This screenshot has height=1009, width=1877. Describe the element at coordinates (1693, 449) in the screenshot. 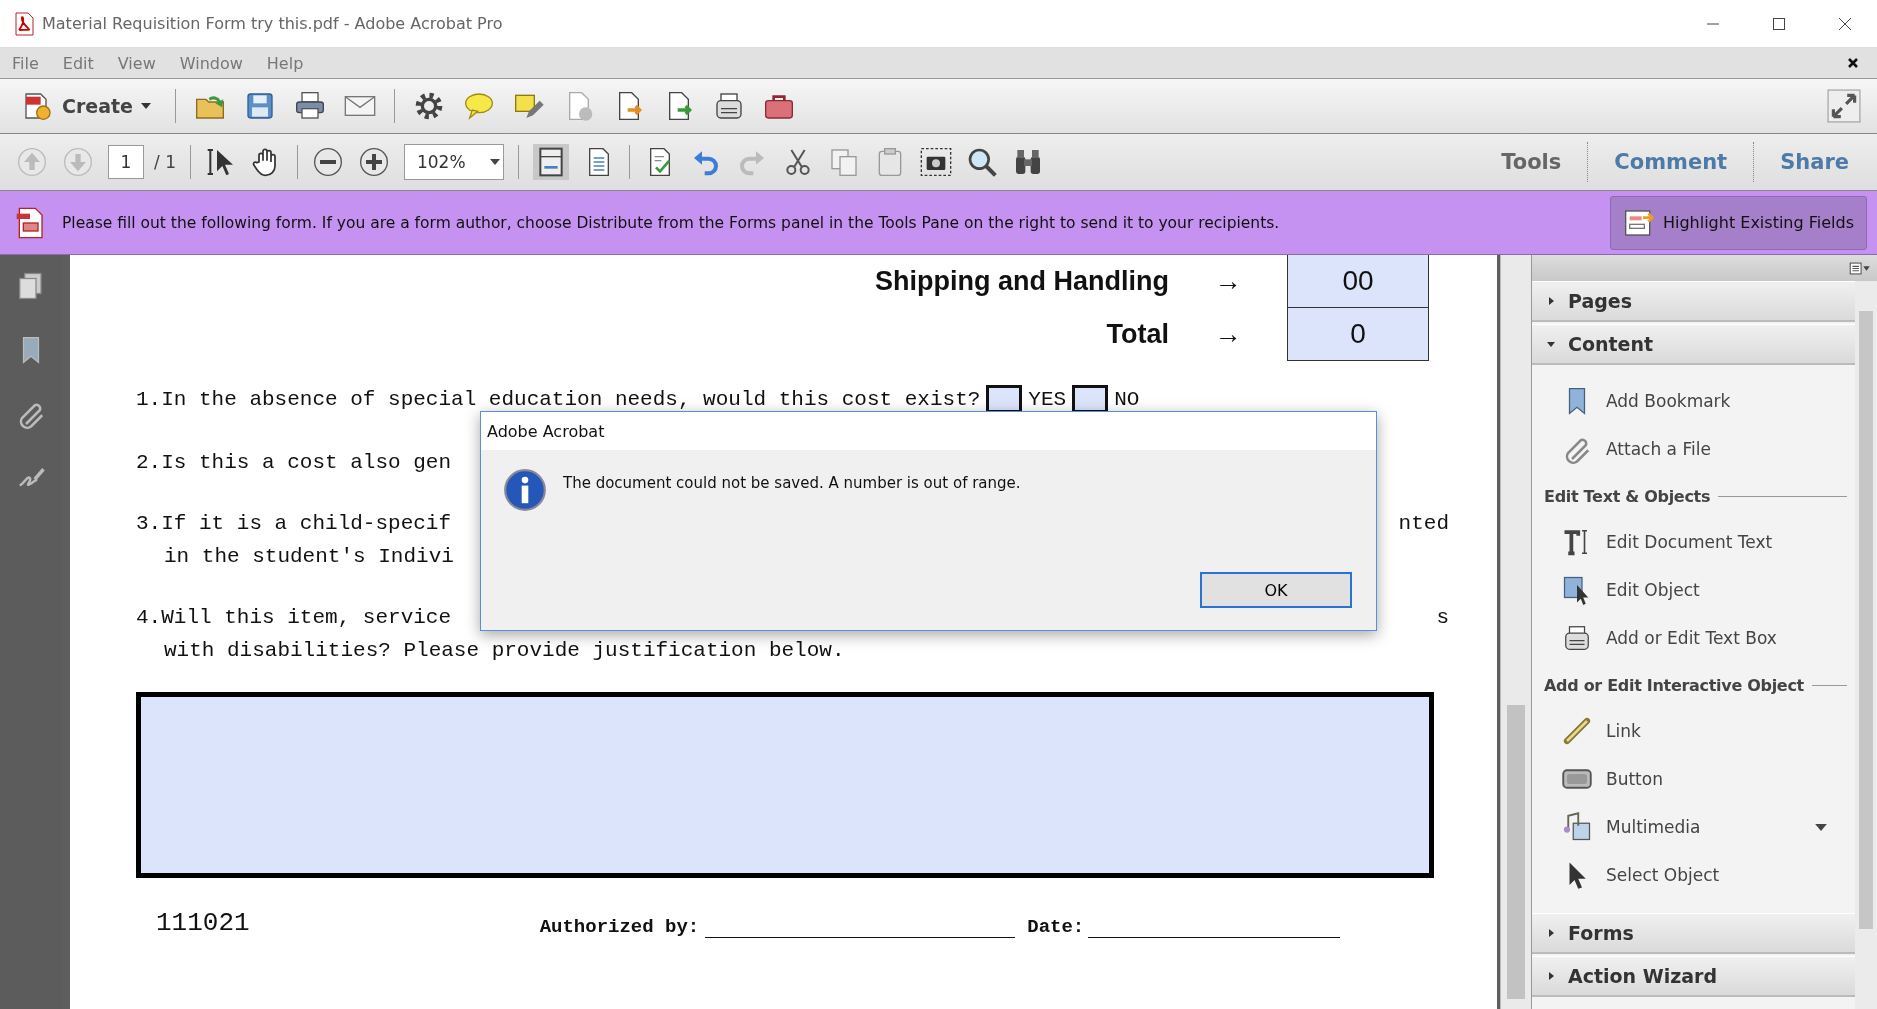

I see `tool-item: Attach a File` at that location.